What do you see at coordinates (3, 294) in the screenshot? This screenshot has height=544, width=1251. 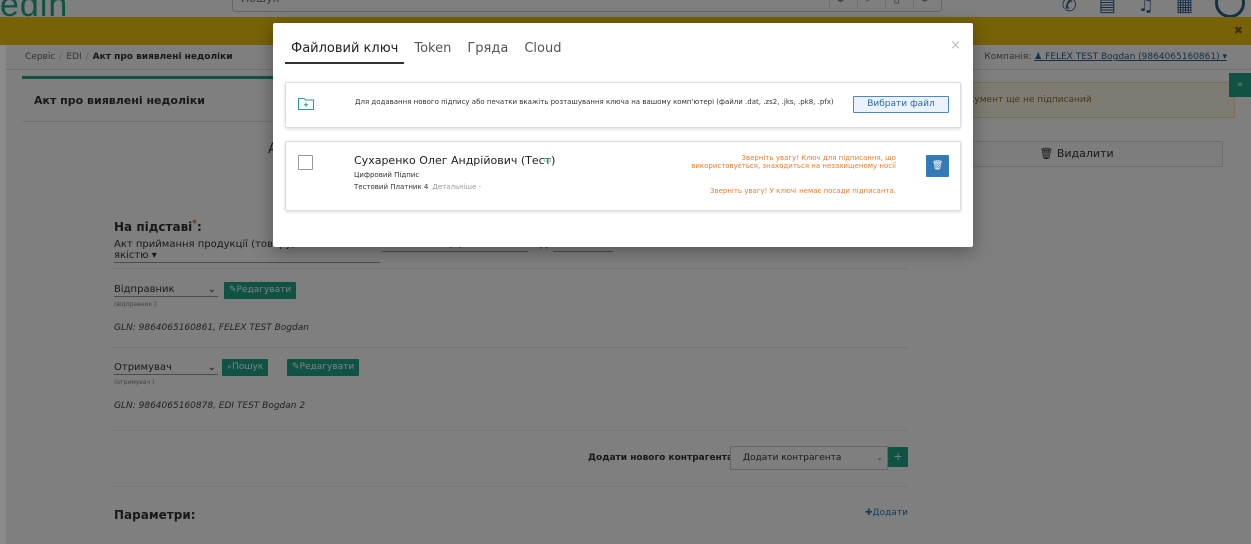 I see `left-scroll-strip` at bounding box center [3, 294].